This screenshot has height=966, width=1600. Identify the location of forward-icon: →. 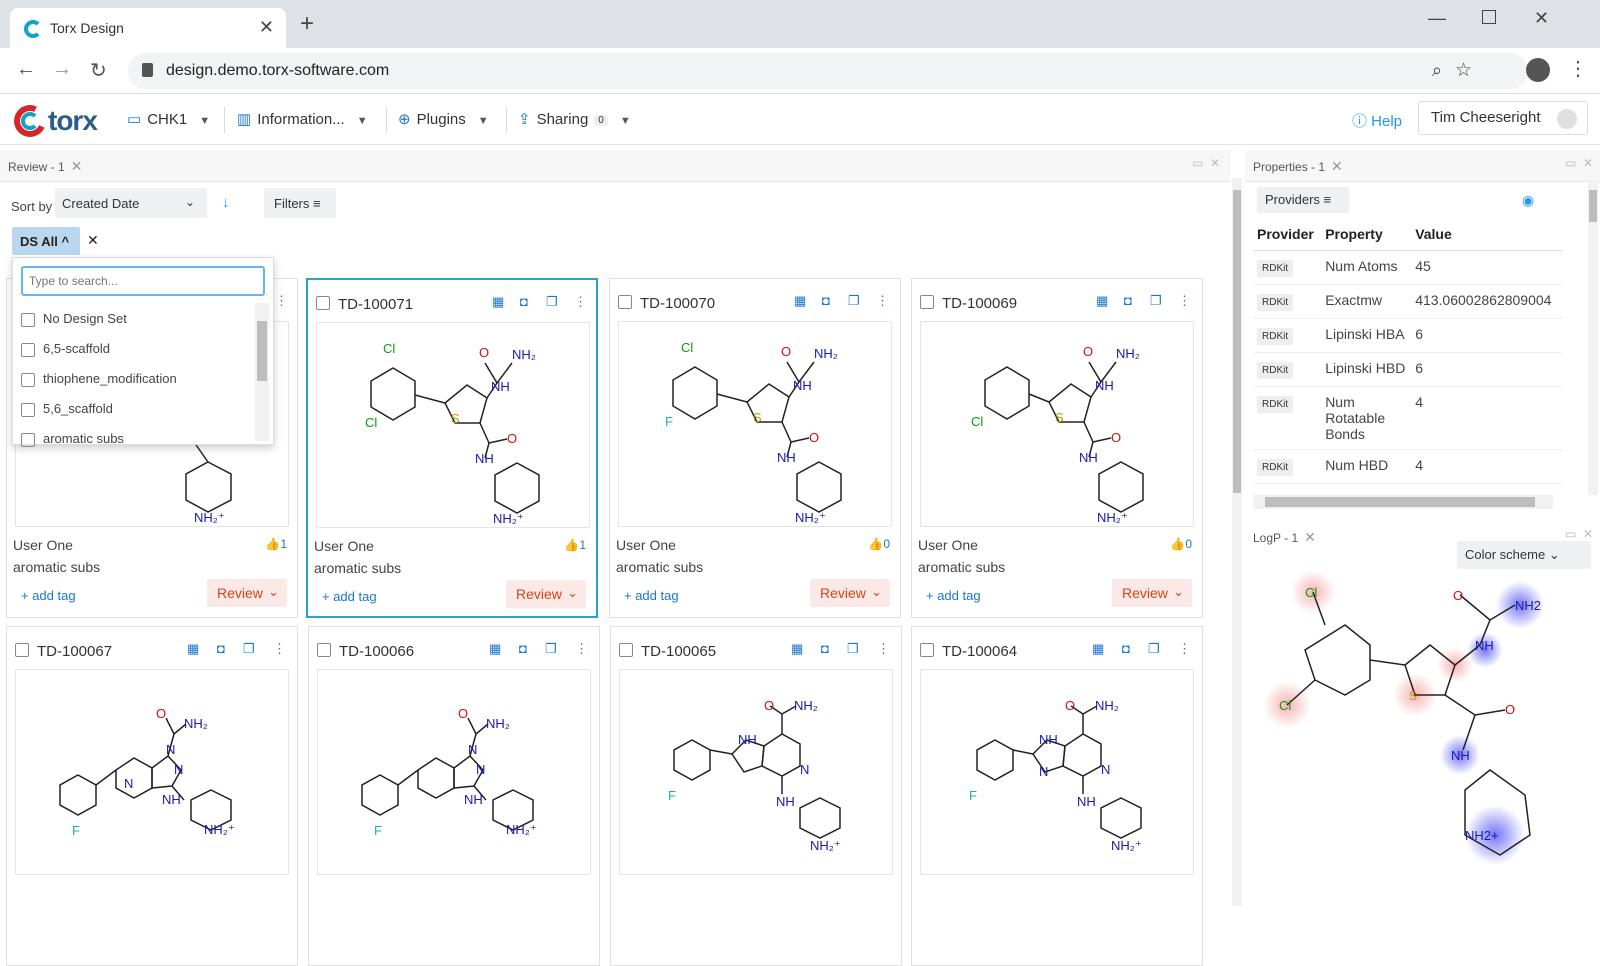
(62, 69).